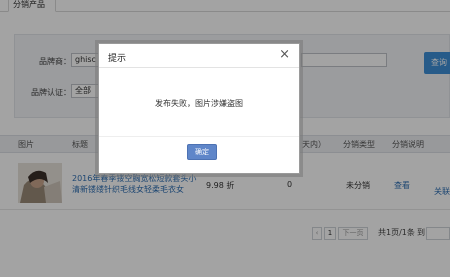 This screenshot has height=277, width=450. I want to click on dialog-divider, so click(199, 136).